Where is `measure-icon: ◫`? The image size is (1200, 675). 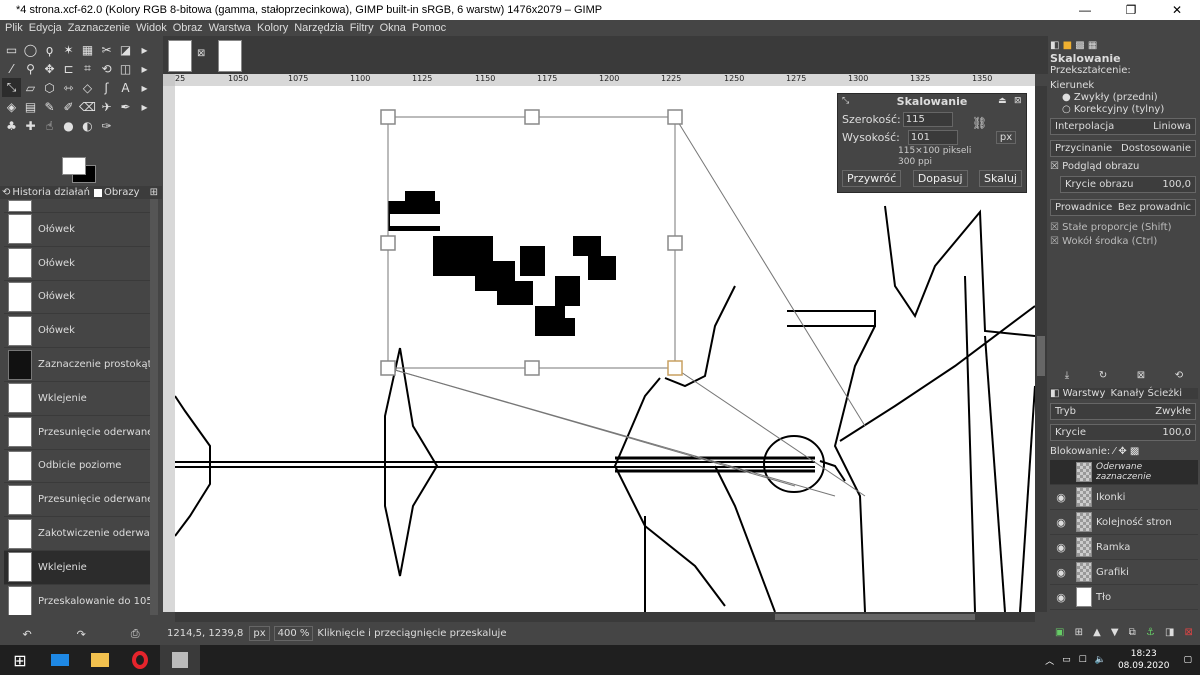
measure-icon: ◫ is located at coordinates (125, 68).